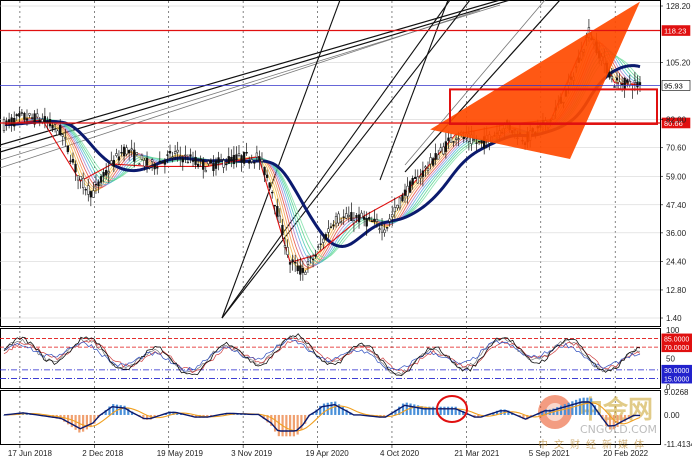 The width and height of the screenshot is (692, 462). I want to click on y-tick-label: 1.40, so click(674, 318).